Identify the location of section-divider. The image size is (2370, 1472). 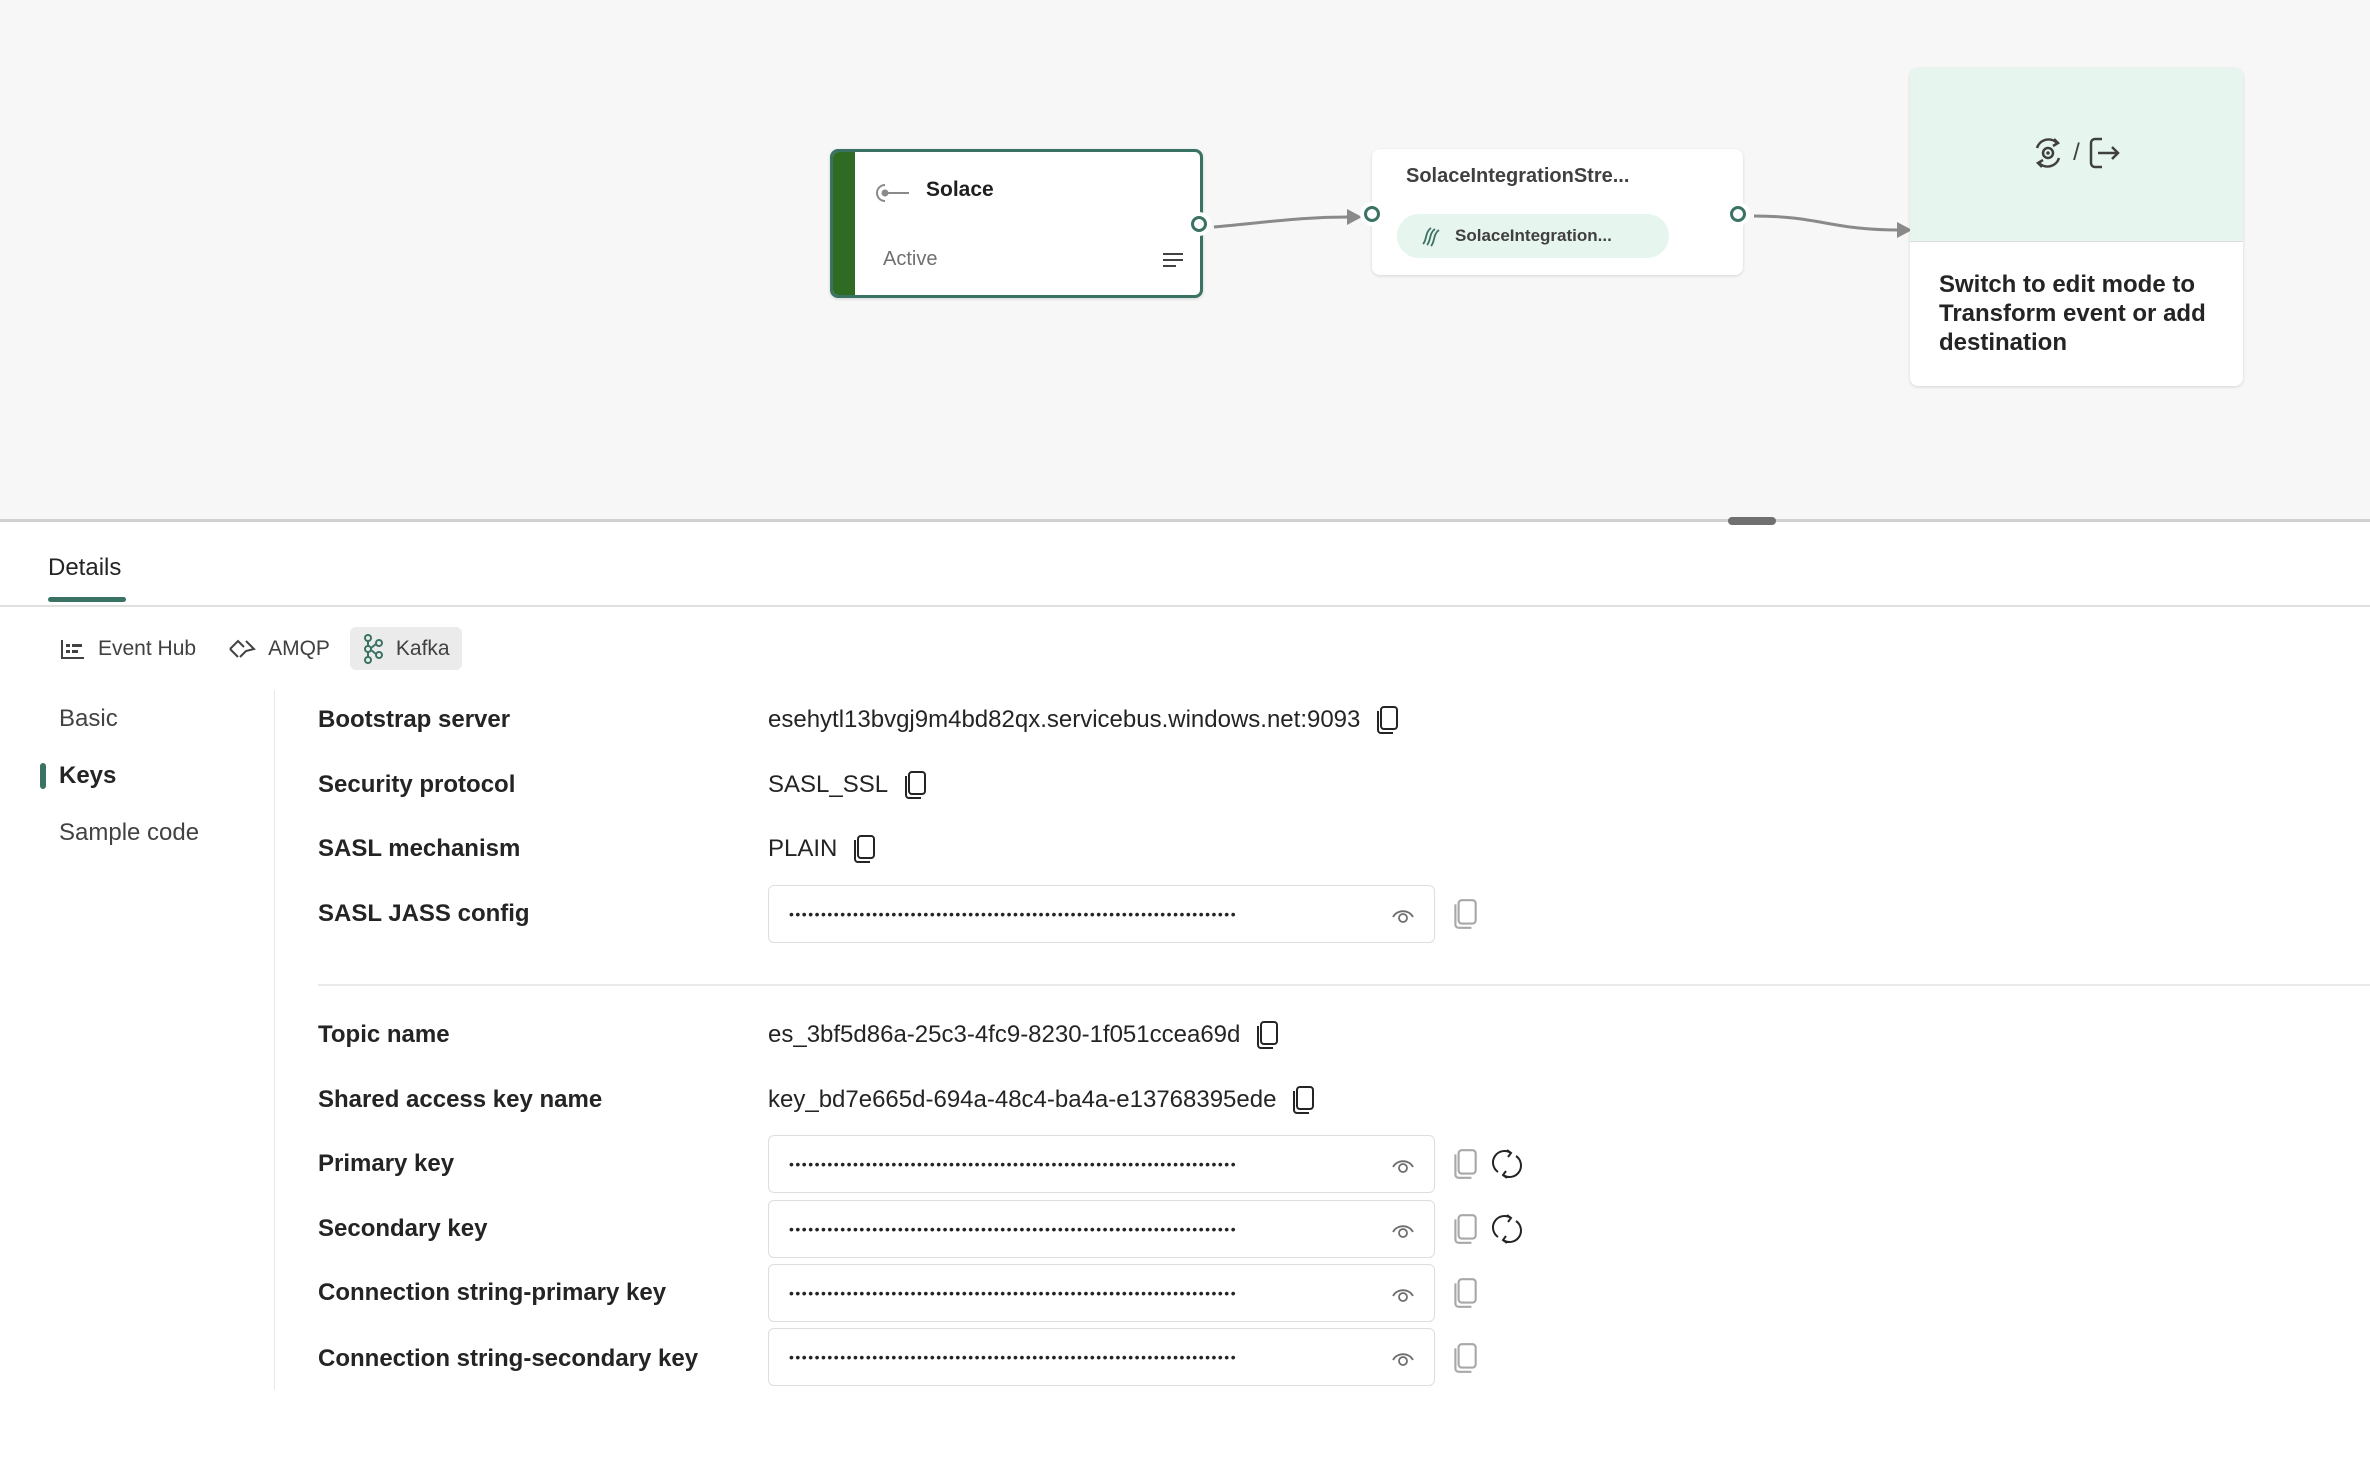
(1344, 985).